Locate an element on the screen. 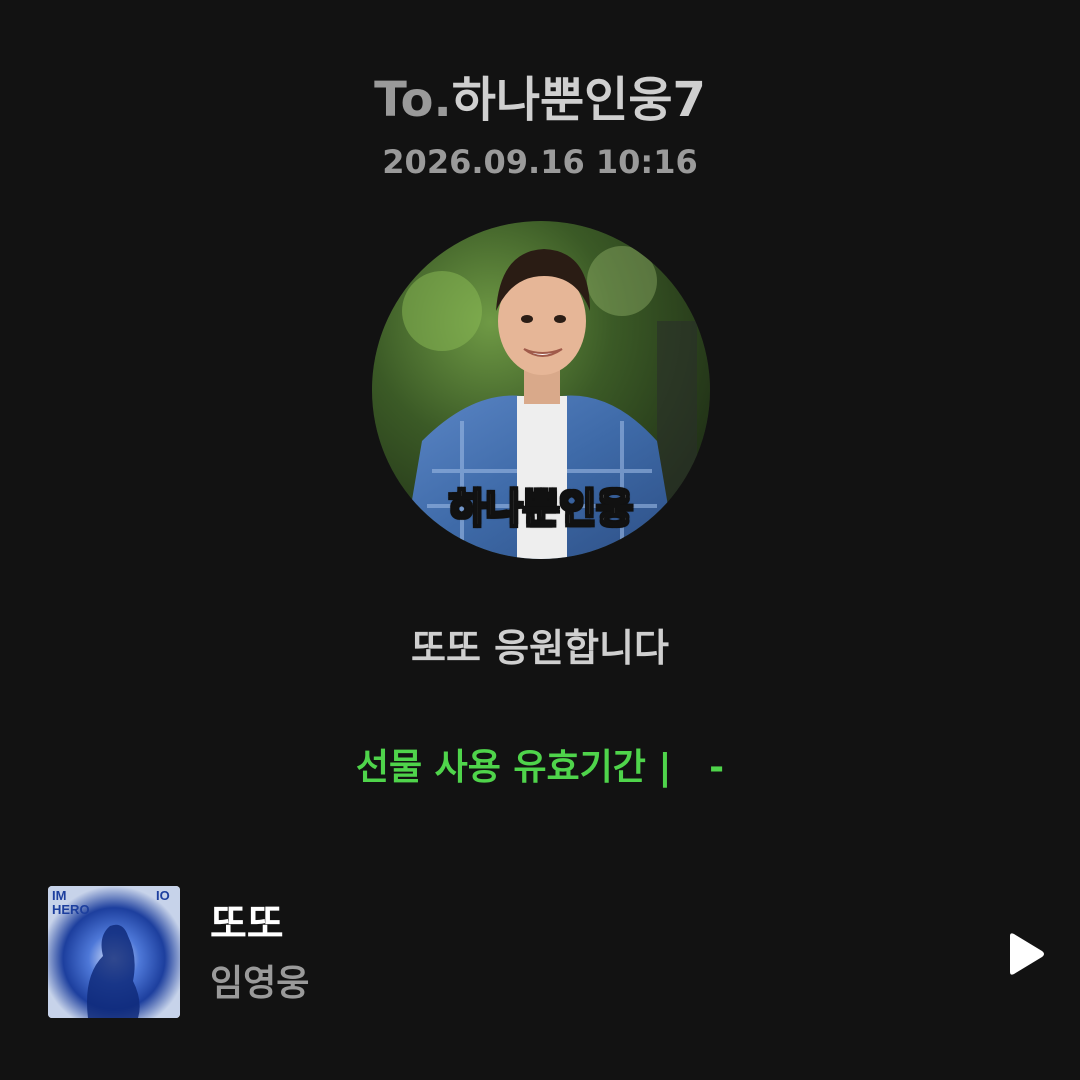 Image resolution: width=1080 pixels, height=1080 pixels. recipient-title: To.하나뿐인웅7 is located at coordinates (540, 100).